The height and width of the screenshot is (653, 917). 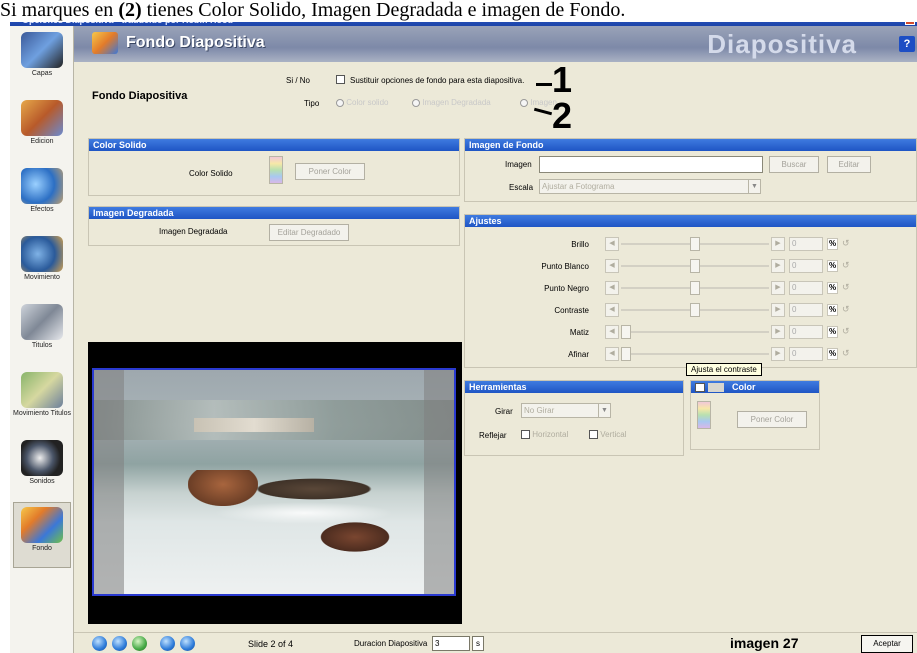 What do you see at coordinates (579, 332) in the screenshot?
I see `ajuste-label: Matiz` at bounding box center [579, 332].